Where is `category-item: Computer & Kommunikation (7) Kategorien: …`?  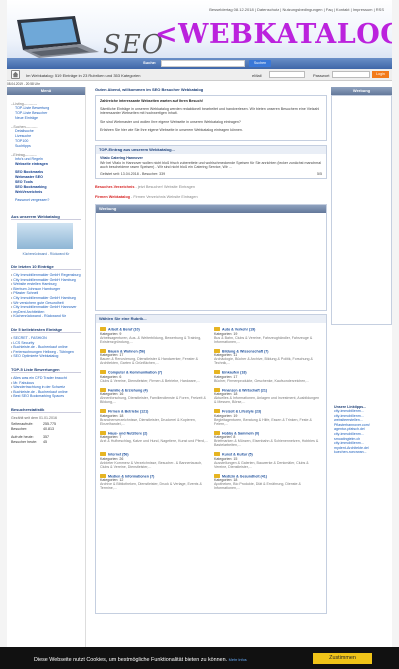 category-item: Computer & Kommunikation (7) Kategorien: … is located at coordinates (154, 376).